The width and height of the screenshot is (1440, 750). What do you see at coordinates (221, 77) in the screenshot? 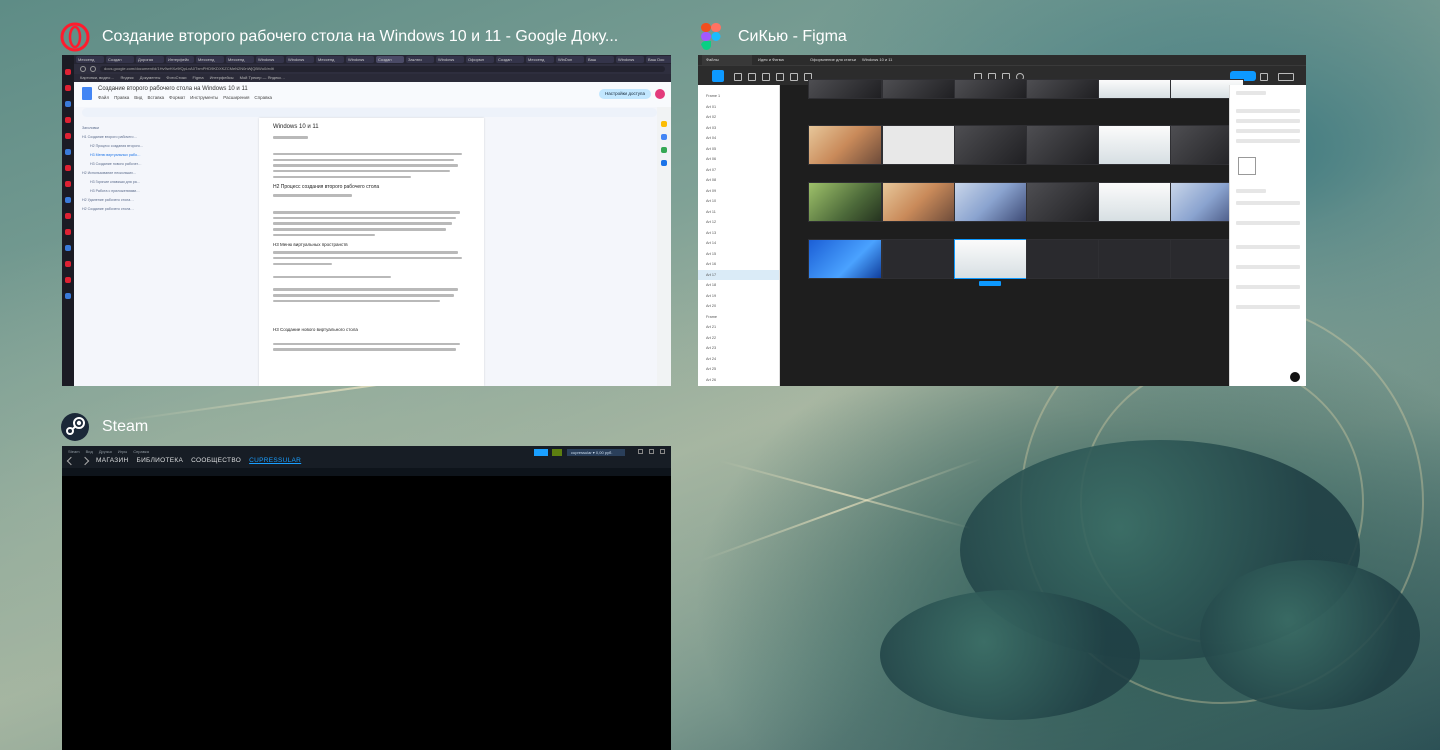
I see `bookmark-item: Интерфейсы` at bounding box center [221, 77].